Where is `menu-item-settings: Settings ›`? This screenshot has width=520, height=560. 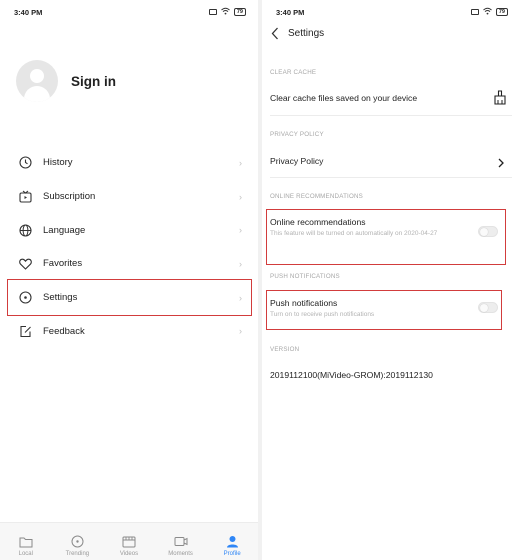
menu-item-settings: Settings › is located at coordinates (129, 298).